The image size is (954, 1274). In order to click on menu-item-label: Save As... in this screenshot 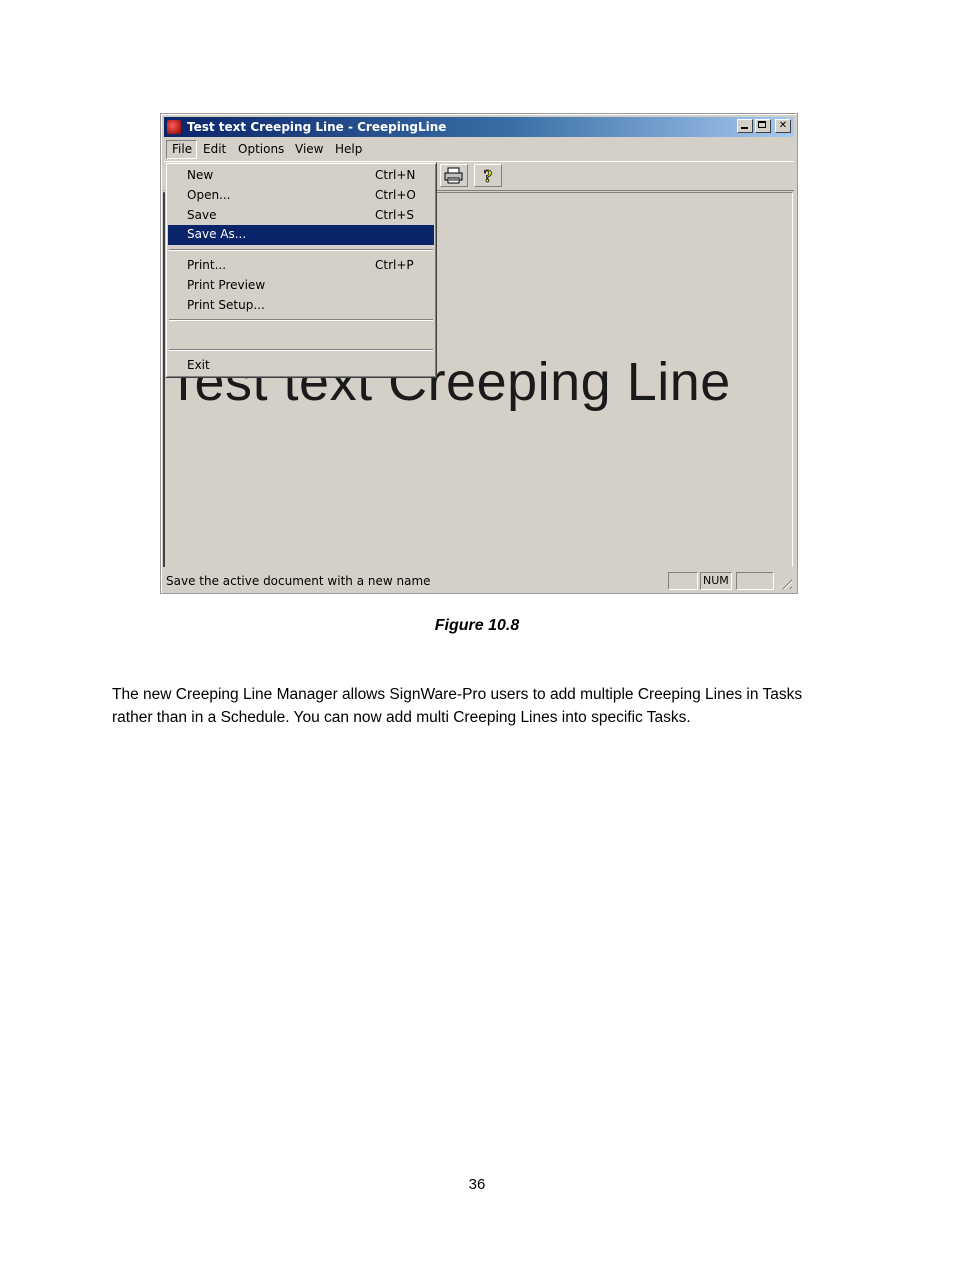, I will do `click(217, 234)`.